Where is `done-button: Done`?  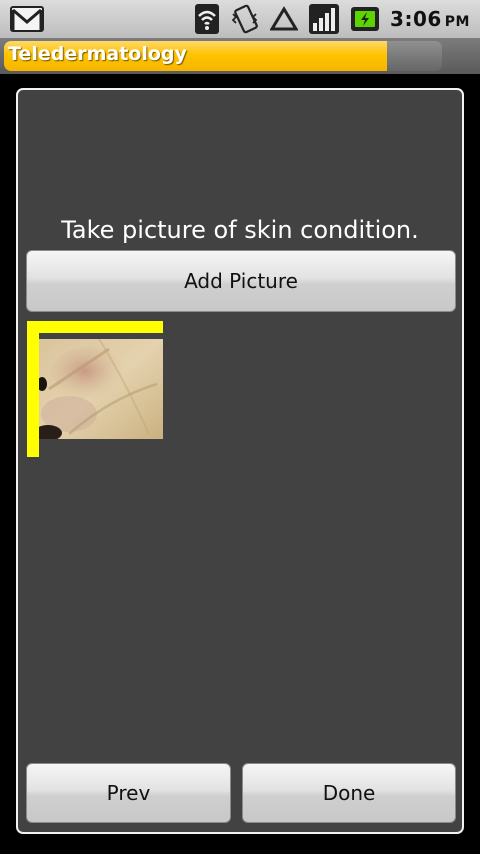 done-button: Done is located at coordinates (349, 793).